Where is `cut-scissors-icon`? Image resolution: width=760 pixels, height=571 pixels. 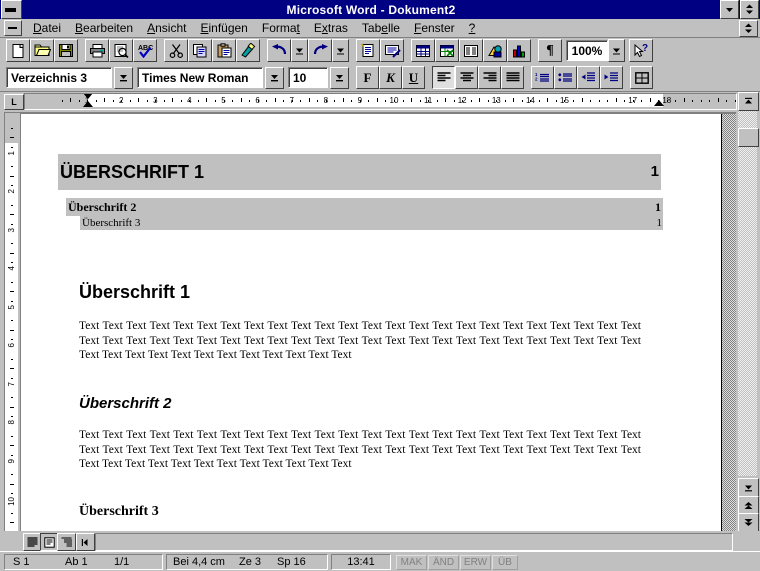 cut-scissors-icon is located at coordinates (176, 50).